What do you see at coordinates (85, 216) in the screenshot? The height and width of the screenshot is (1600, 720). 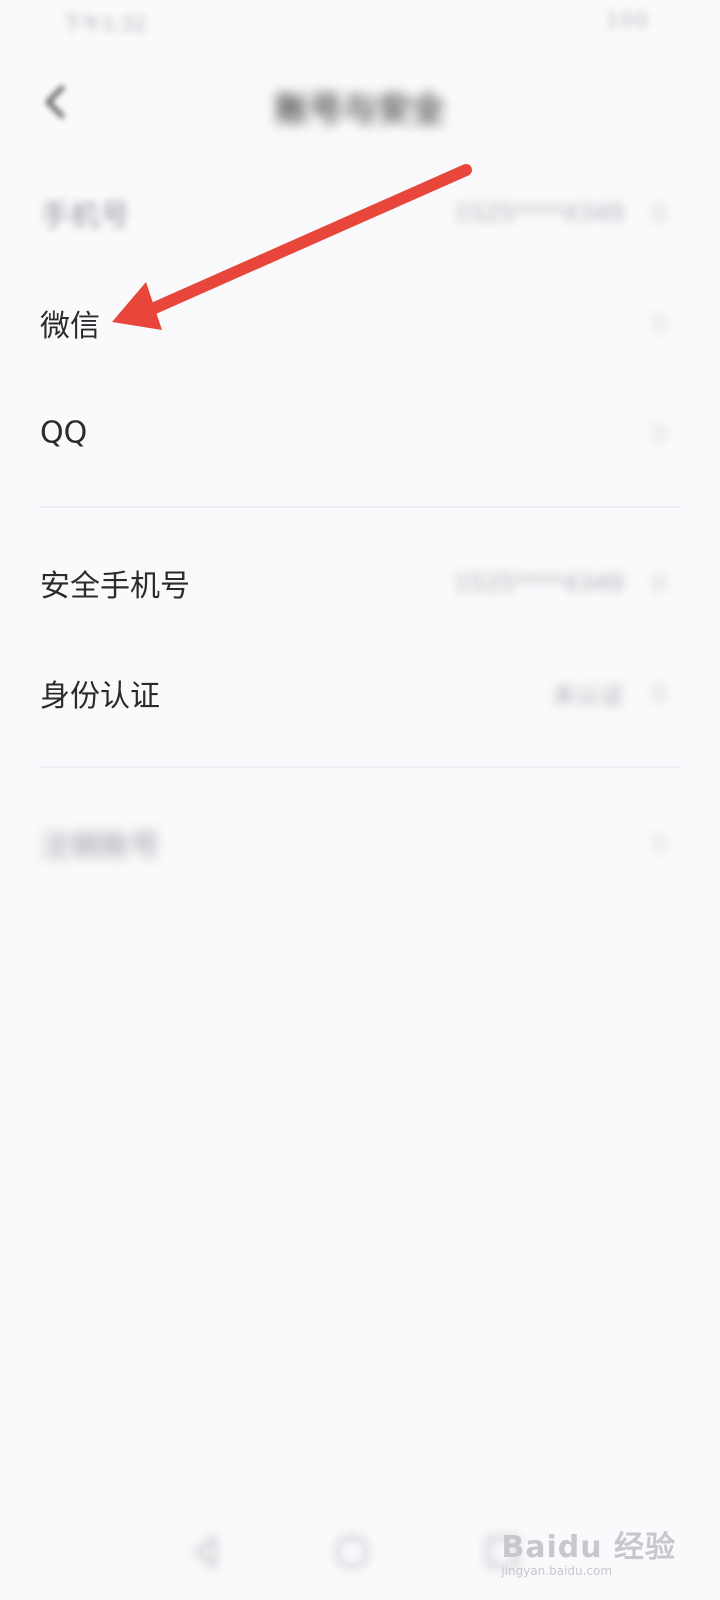 I see `row-label-phone: 手机号` at bounding box center [85, 216].